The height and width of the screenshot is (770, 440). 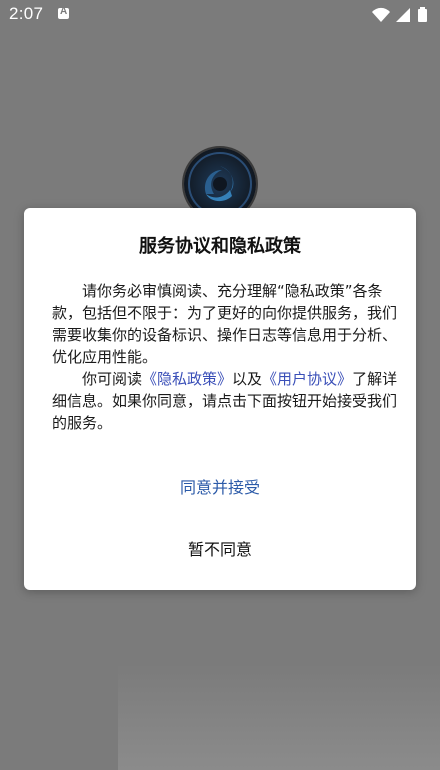 I want to click on notification-a-icon, so click(x=63, y=12).